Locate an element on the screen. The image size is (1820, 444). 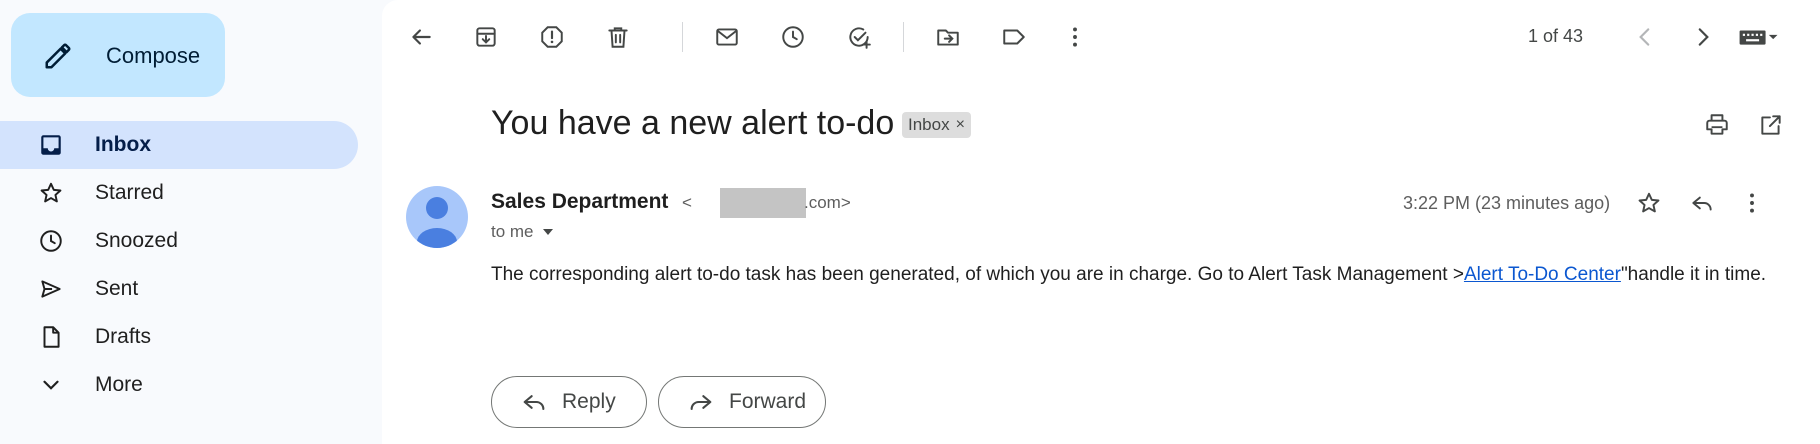
snooze-button is located at coordinates (793, 37).